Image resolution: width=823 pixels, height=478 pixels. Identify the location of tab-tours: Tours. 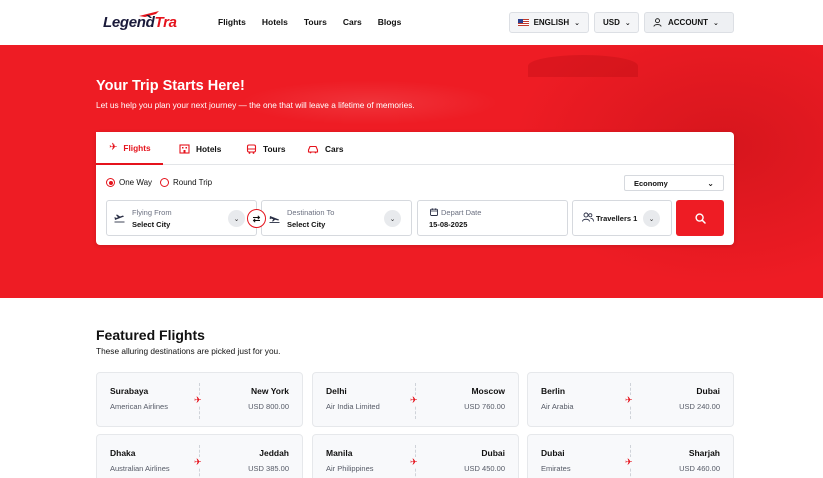
(265, 148).